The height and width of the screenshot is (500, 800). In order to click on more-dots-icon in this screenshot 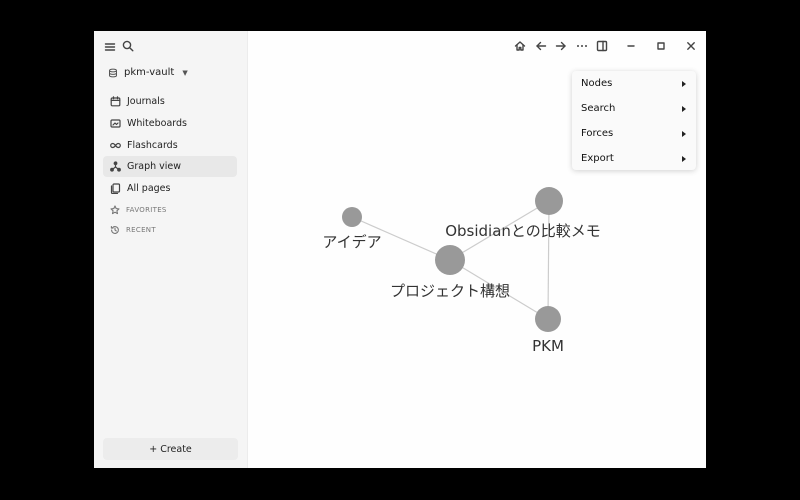, I will do `click(582, 46)`.